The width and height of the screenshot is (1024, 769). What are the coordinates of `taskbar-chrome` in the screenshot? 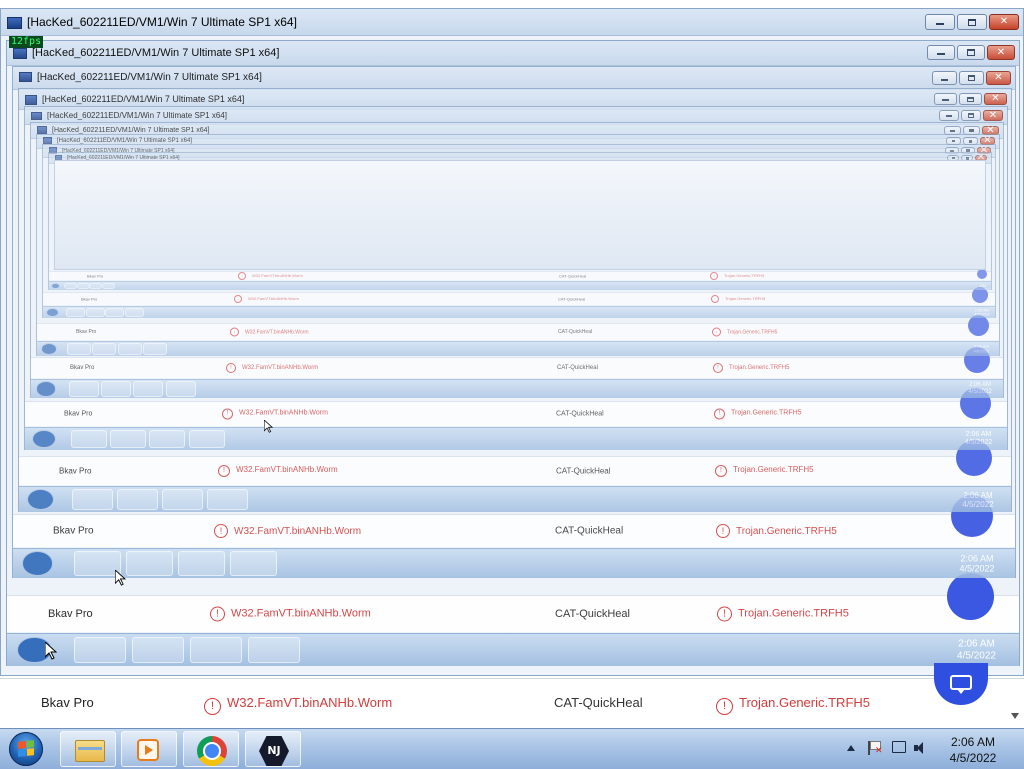 It's located at (211, 749).